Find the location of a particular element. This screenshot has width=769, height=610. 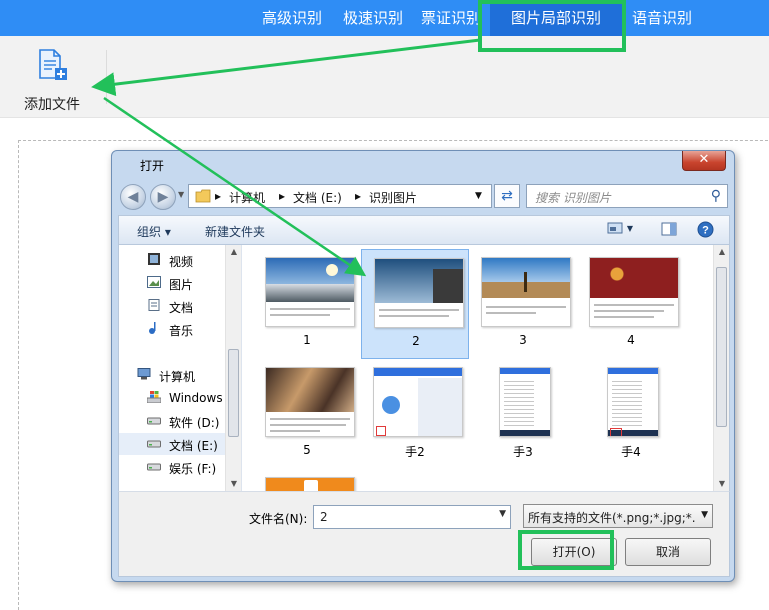

file-name: 3 is located at coordinates (523, 340).